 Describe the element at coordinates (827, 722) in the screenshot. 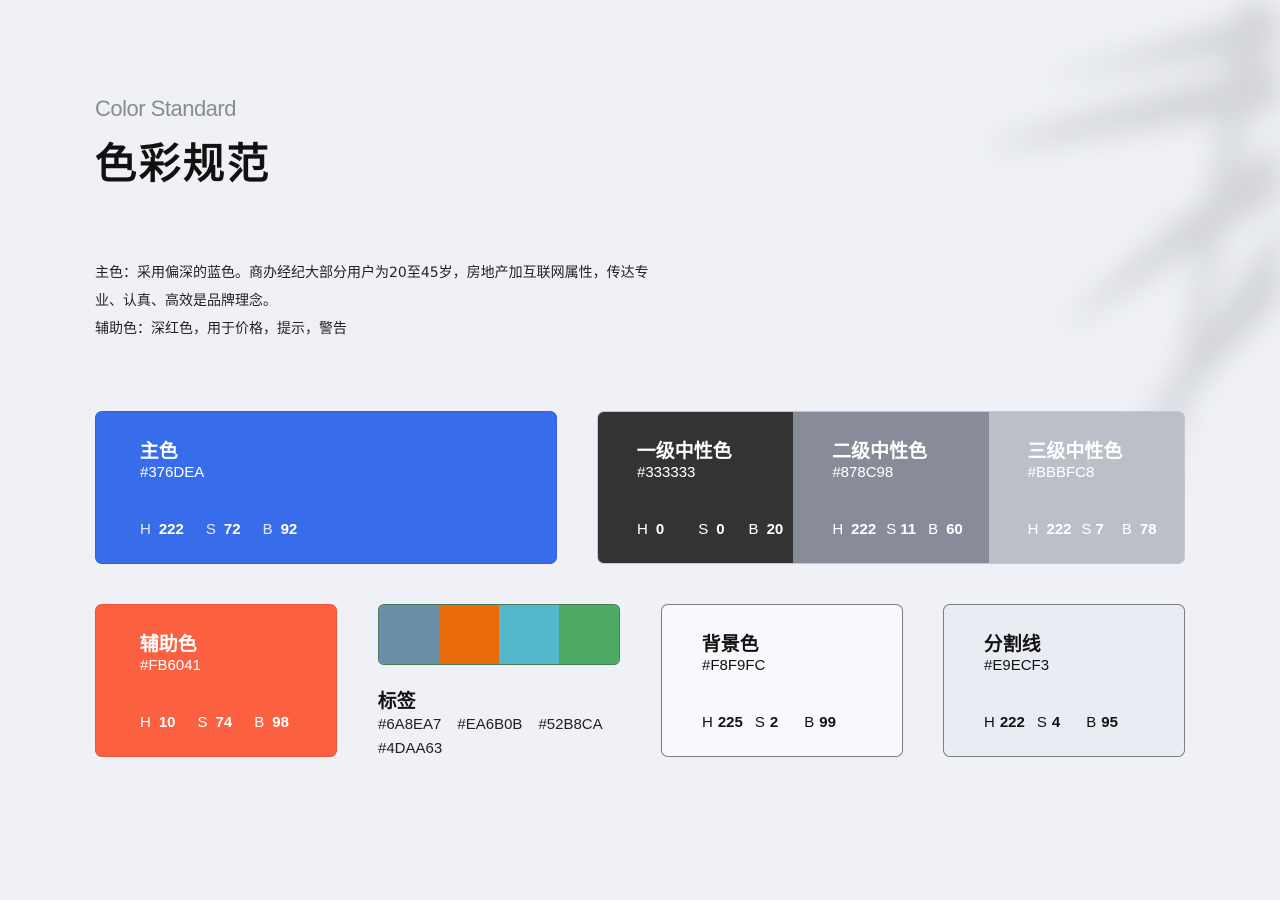

I see `brightness-value: 99` at that location.